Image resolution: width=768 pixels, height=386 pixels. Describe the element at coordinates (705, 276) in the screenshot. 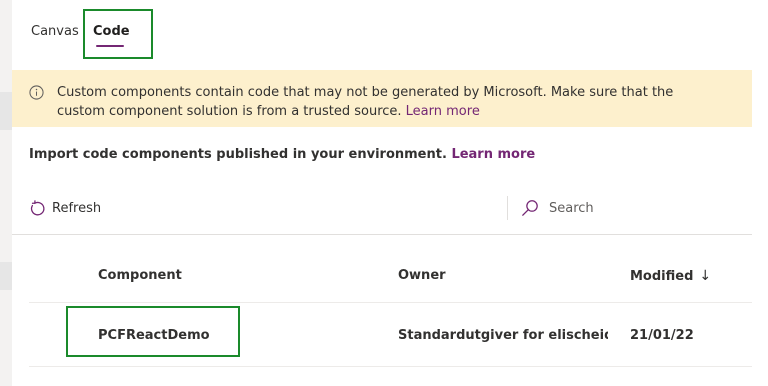

I see `sort-descending-icon: ↓` at that location.